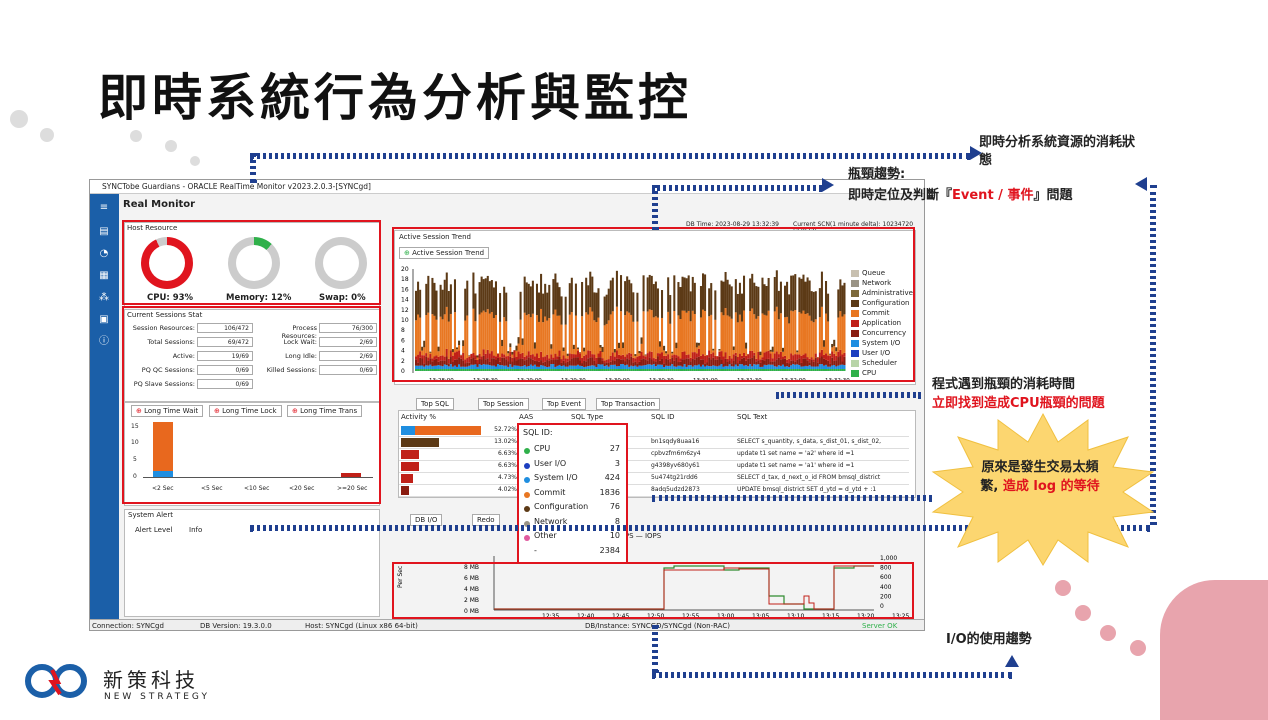 The height and width of the screenshot is (720, 1268). What do you see at coordinates (1040, 477) in the screenshot?
I see `burst-text: 原來是發生交易太頻繁, 造成 log 的等待` at bounding box center [1040, 477].